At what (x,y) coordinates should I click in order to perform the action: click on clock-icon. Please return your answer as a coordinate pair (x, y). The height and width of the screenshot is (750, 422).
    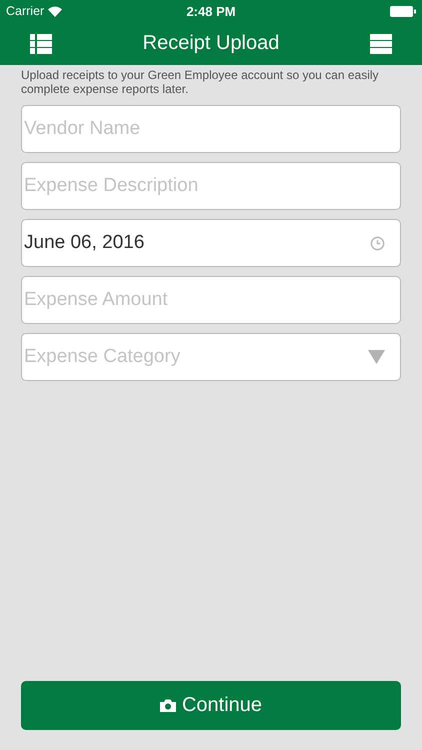
    Looking at the image, I should click on (377, 243).